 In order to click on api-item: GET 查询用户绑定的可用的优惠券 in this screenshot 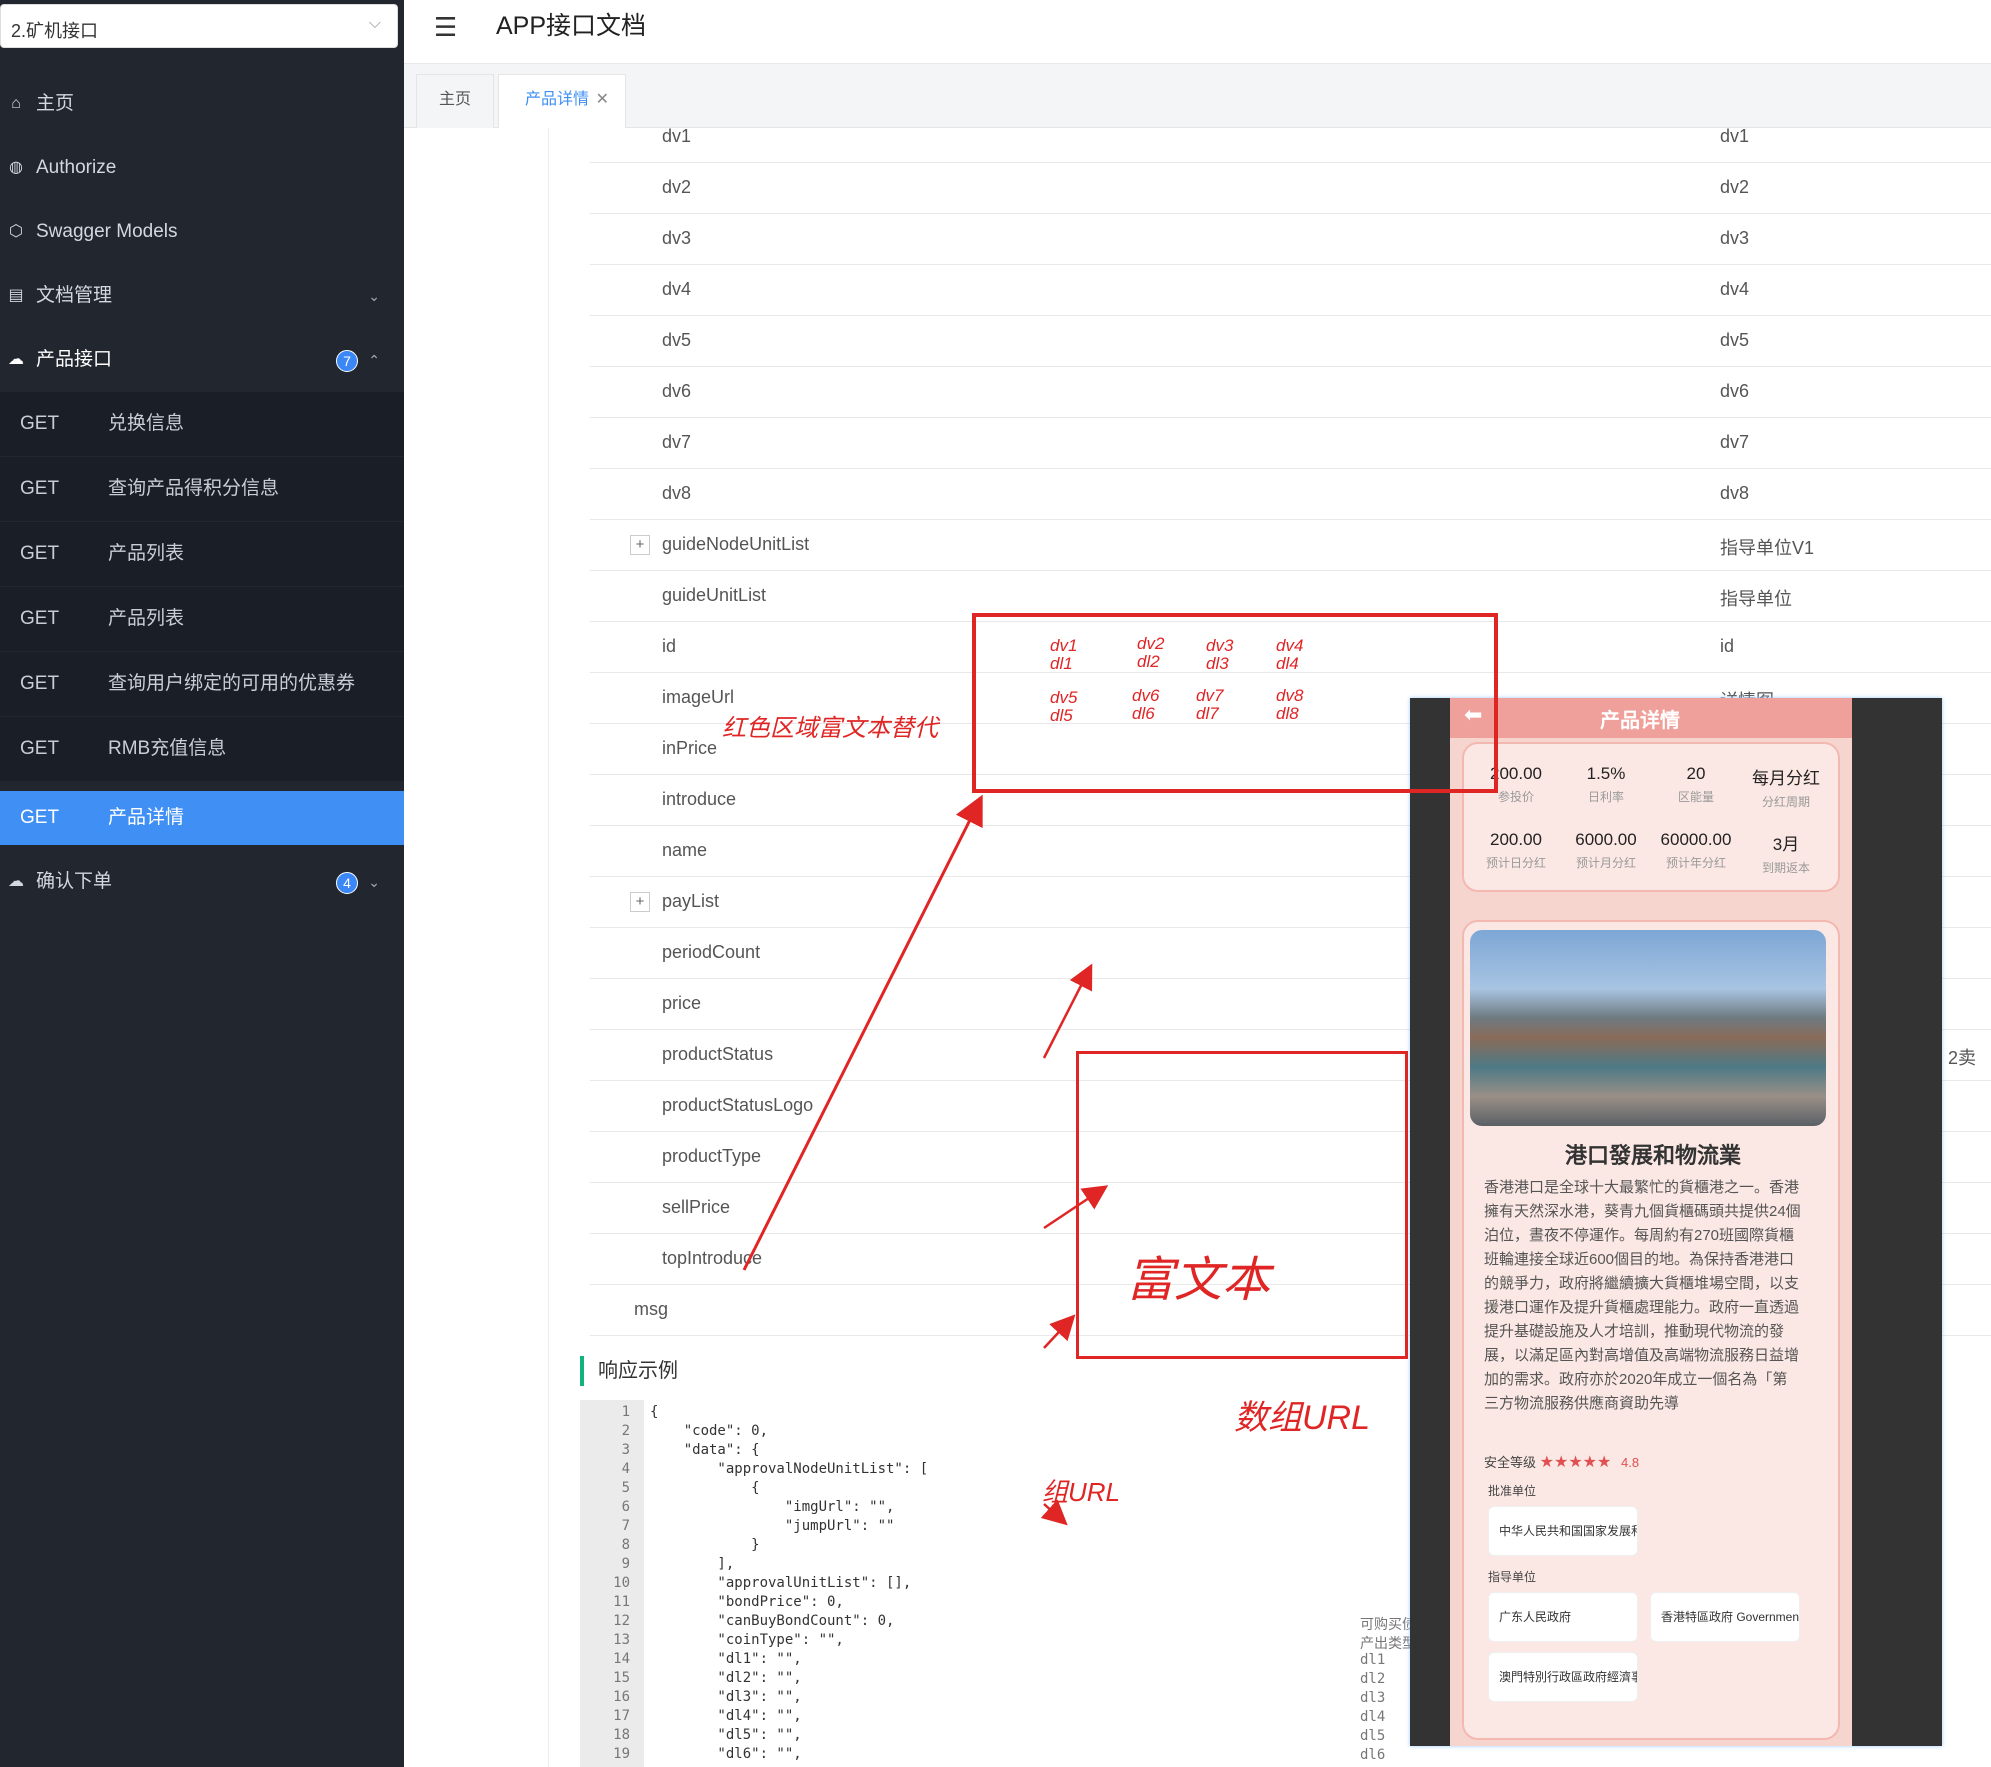, I will do `click(202, 684)`.